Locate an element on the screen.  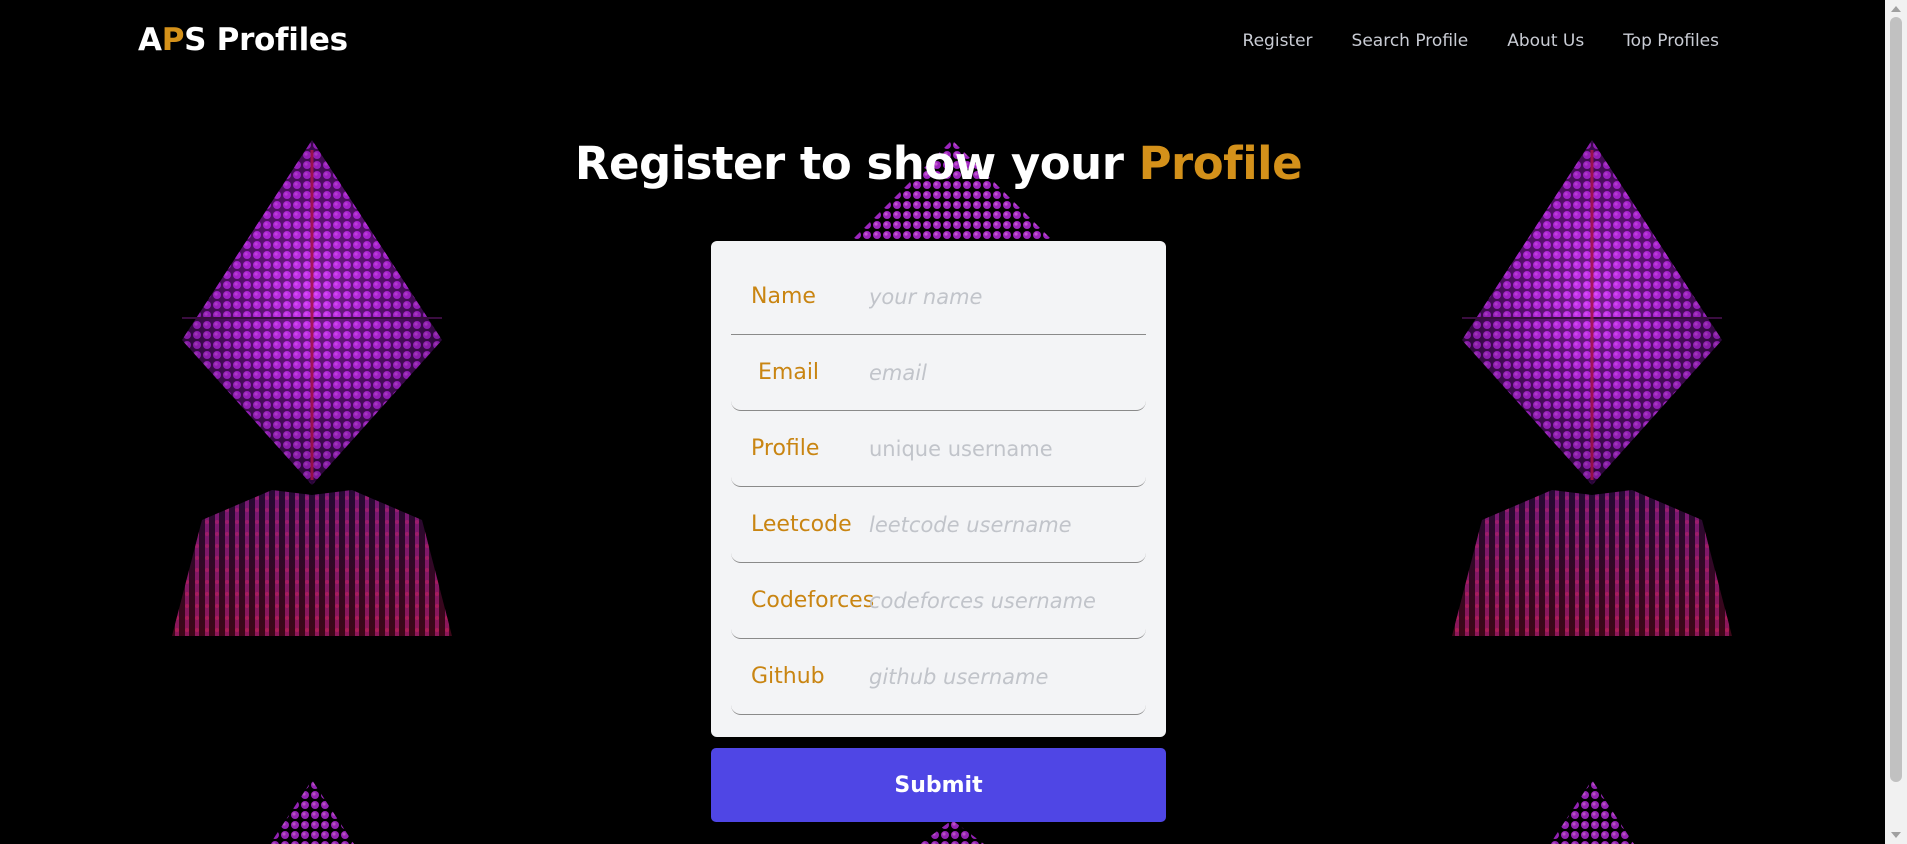
github-input is located at coordinates (1004, 677).